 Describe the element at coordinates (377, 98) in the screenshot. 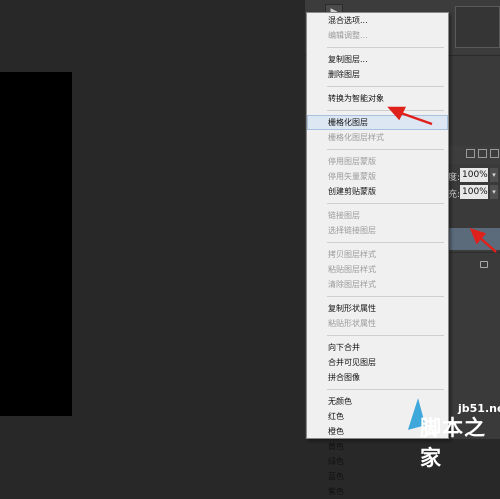

I see `menu-item: 转换为智能对象` at that location.